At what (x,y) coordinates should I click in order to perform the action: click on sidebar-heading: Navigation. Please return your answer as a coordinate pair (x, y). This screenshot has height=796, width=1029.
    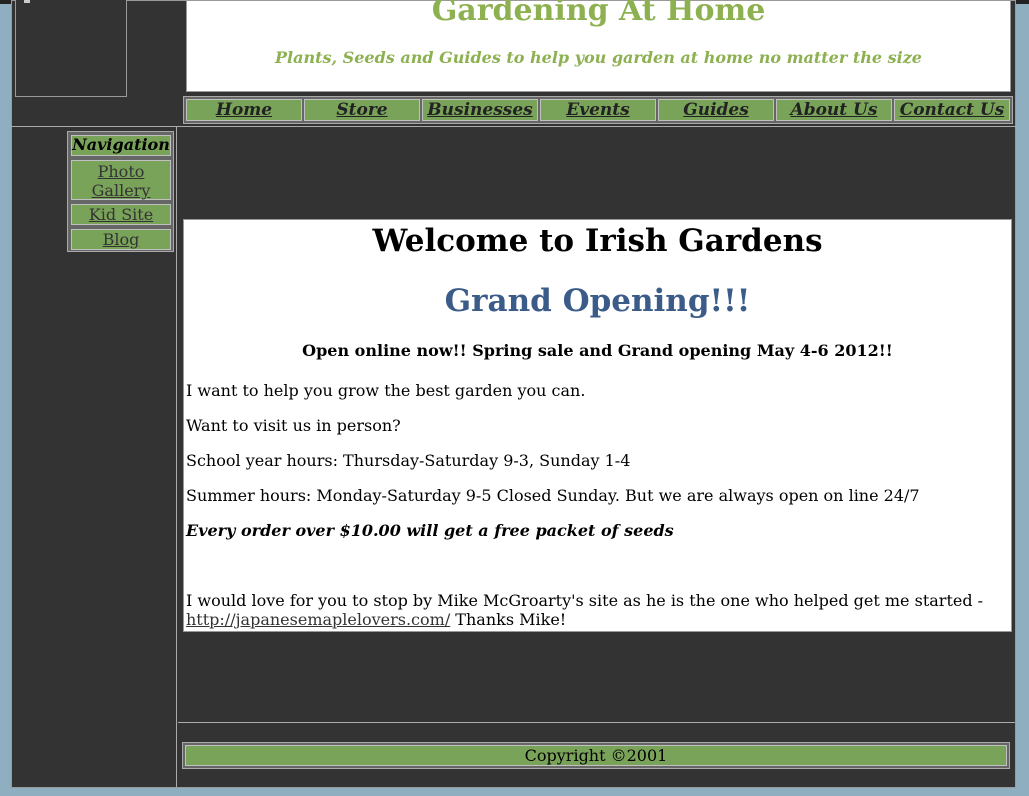
    Looking at the image, I should click on (121, 145).